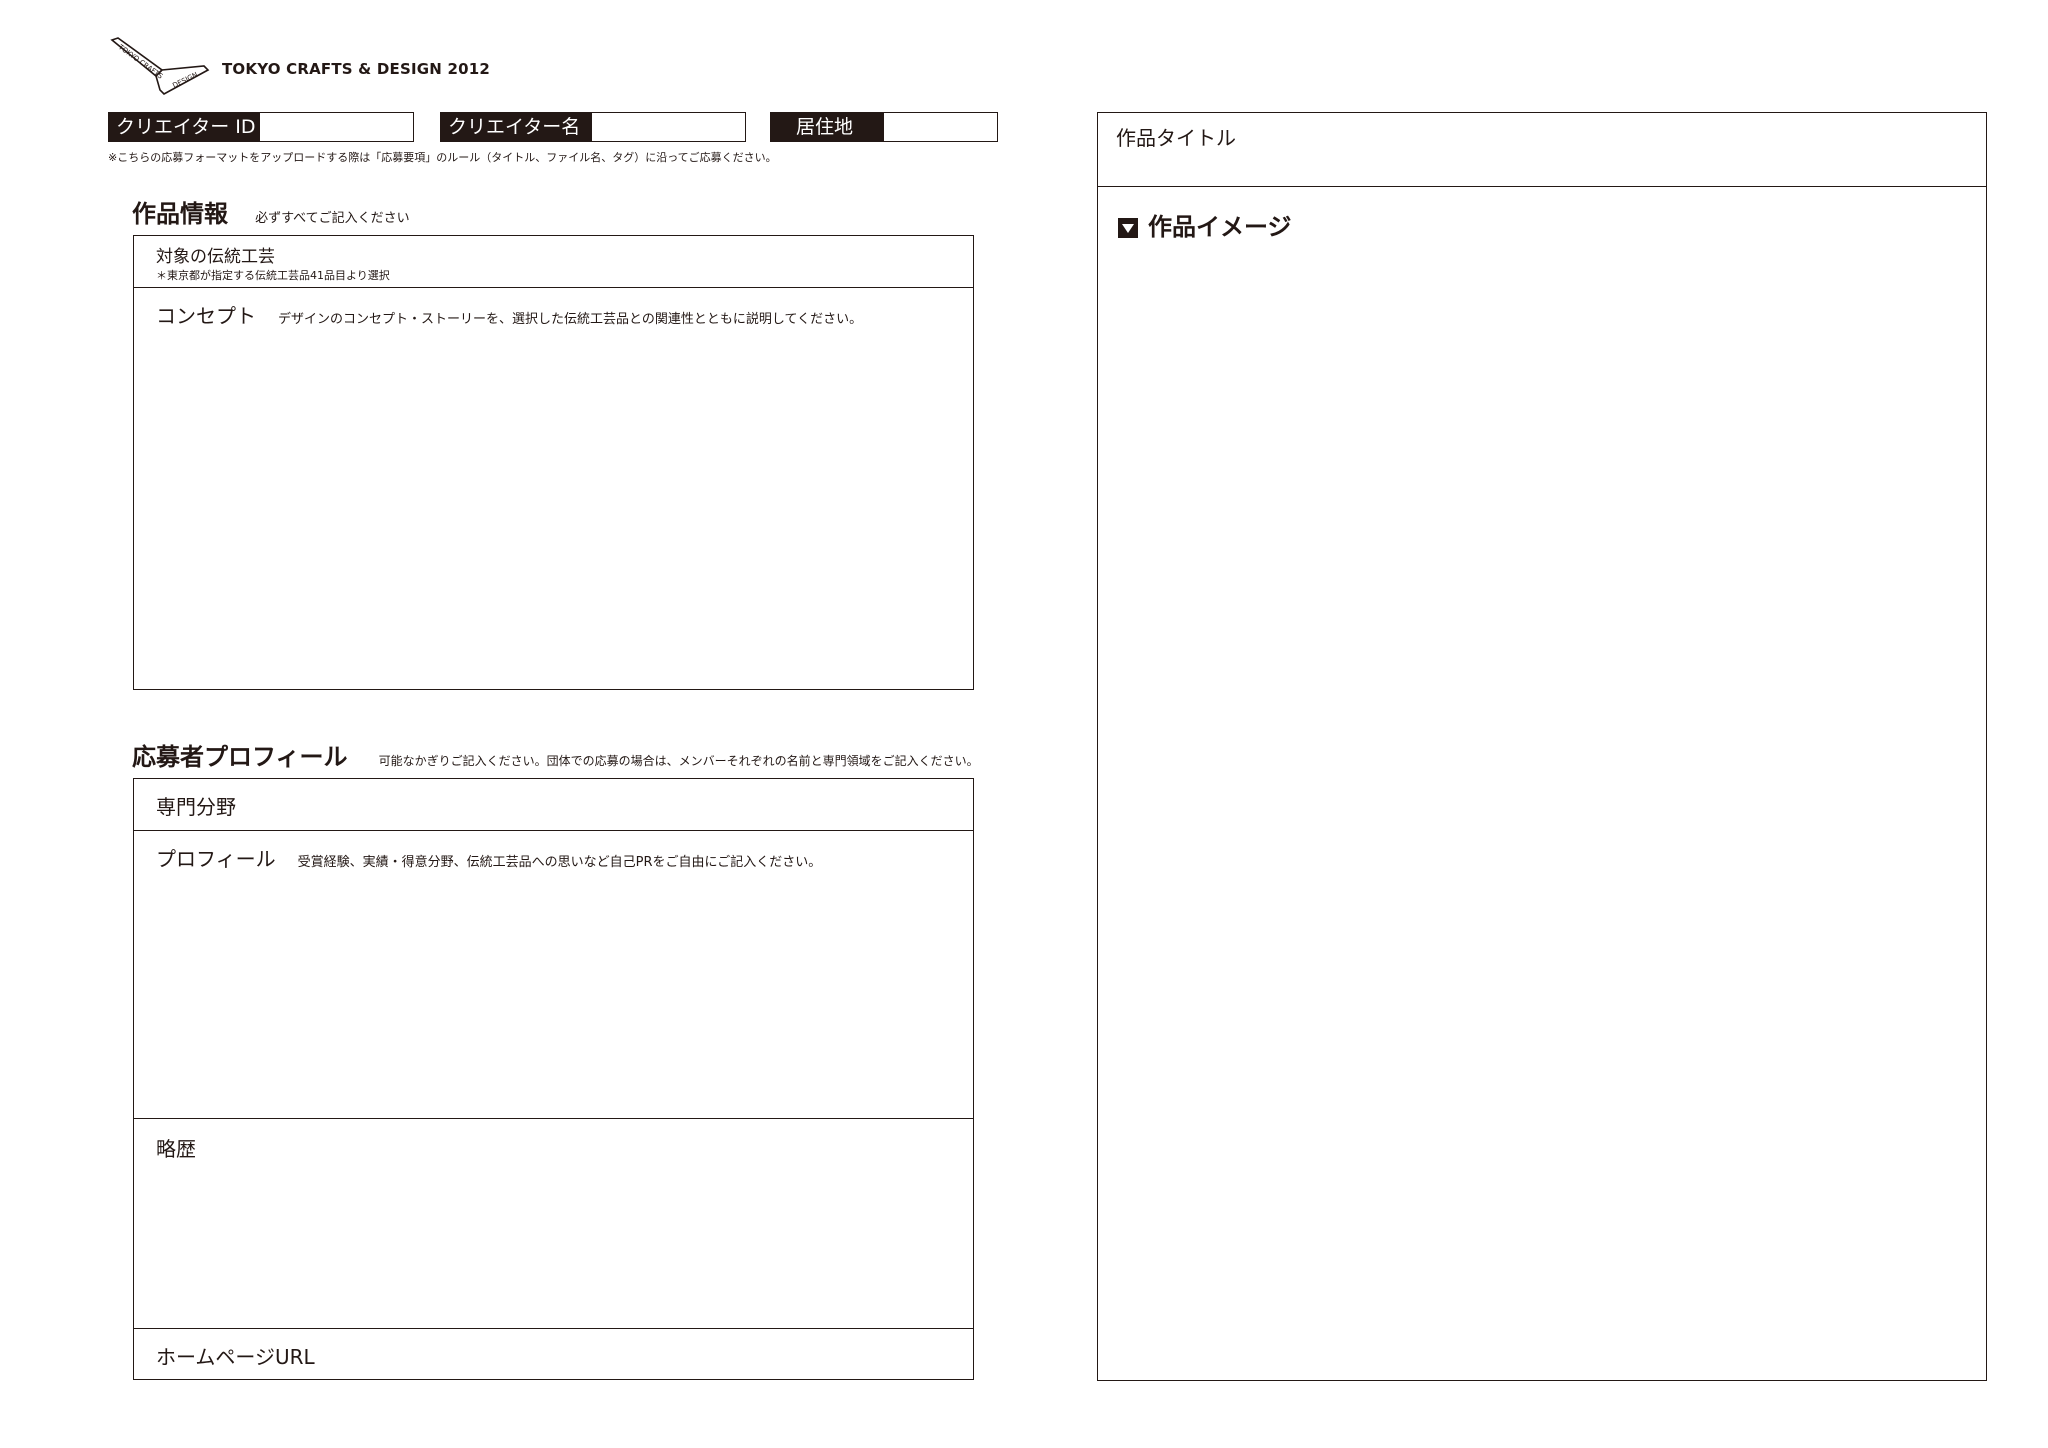  Describe the element at coordinates (176, 1149) in the screenshot. I see `history-label: 略歴` at that location.